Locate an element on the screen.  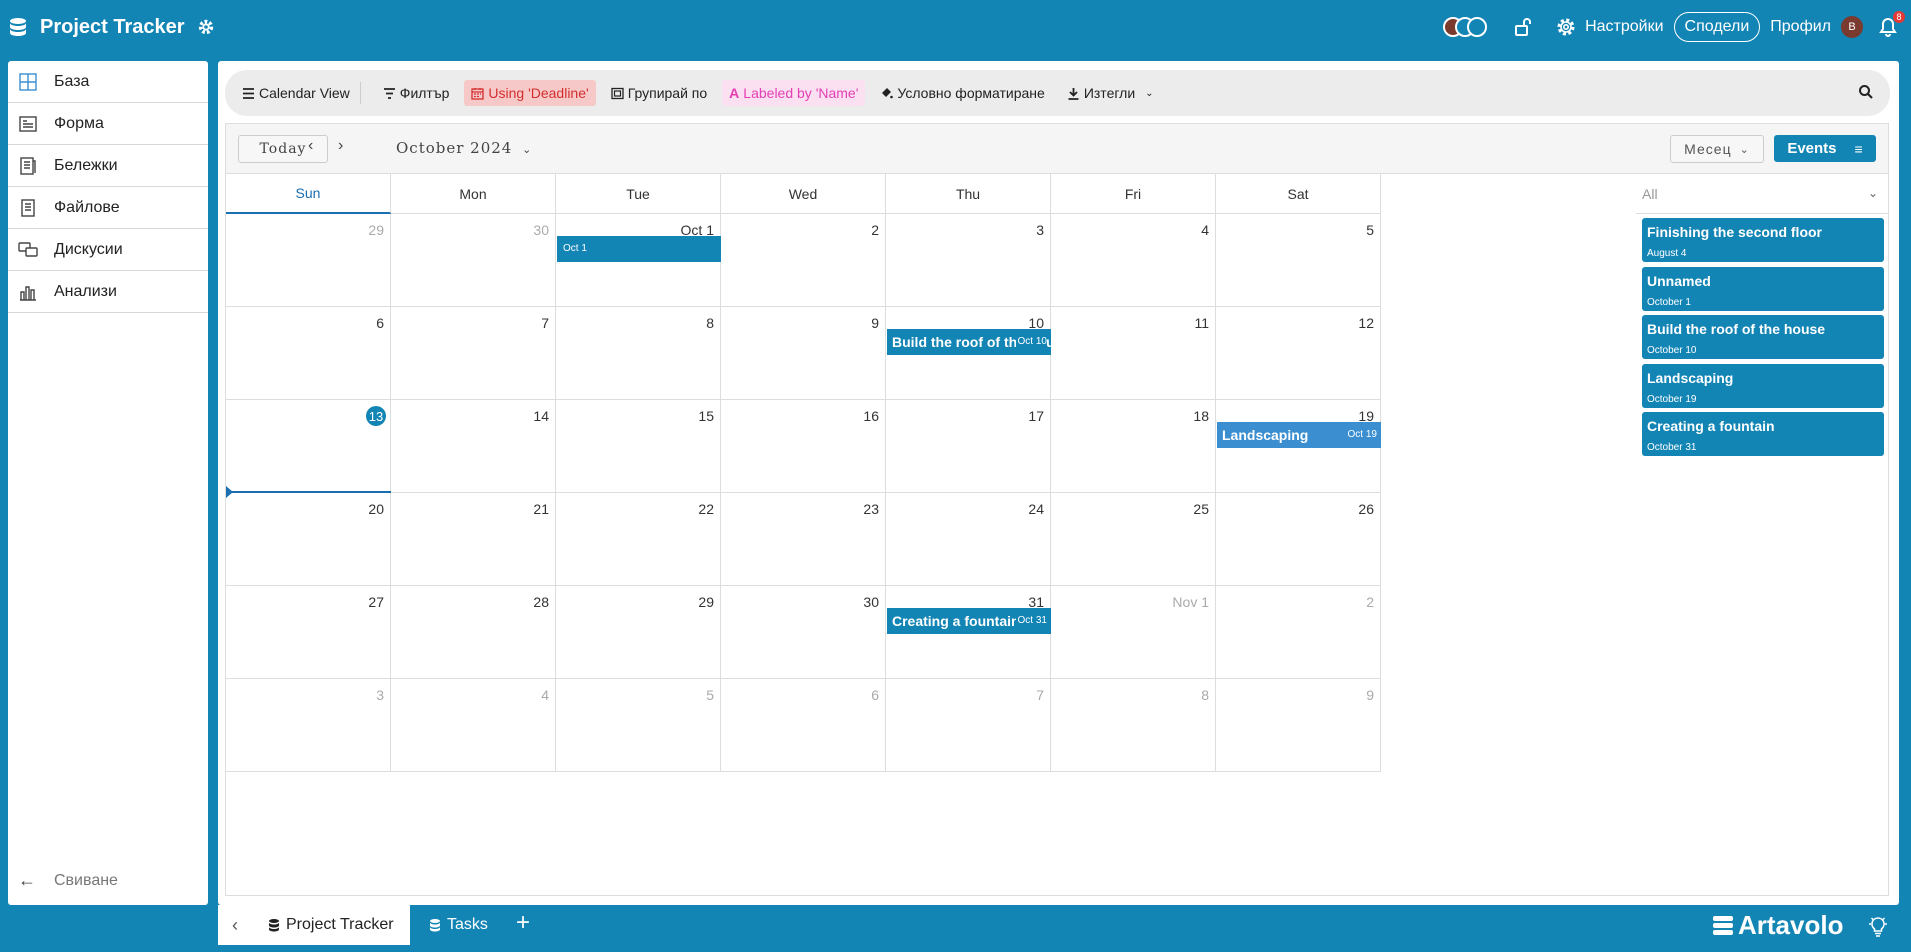
date-number: 4 is located at coordinates (545, 695).